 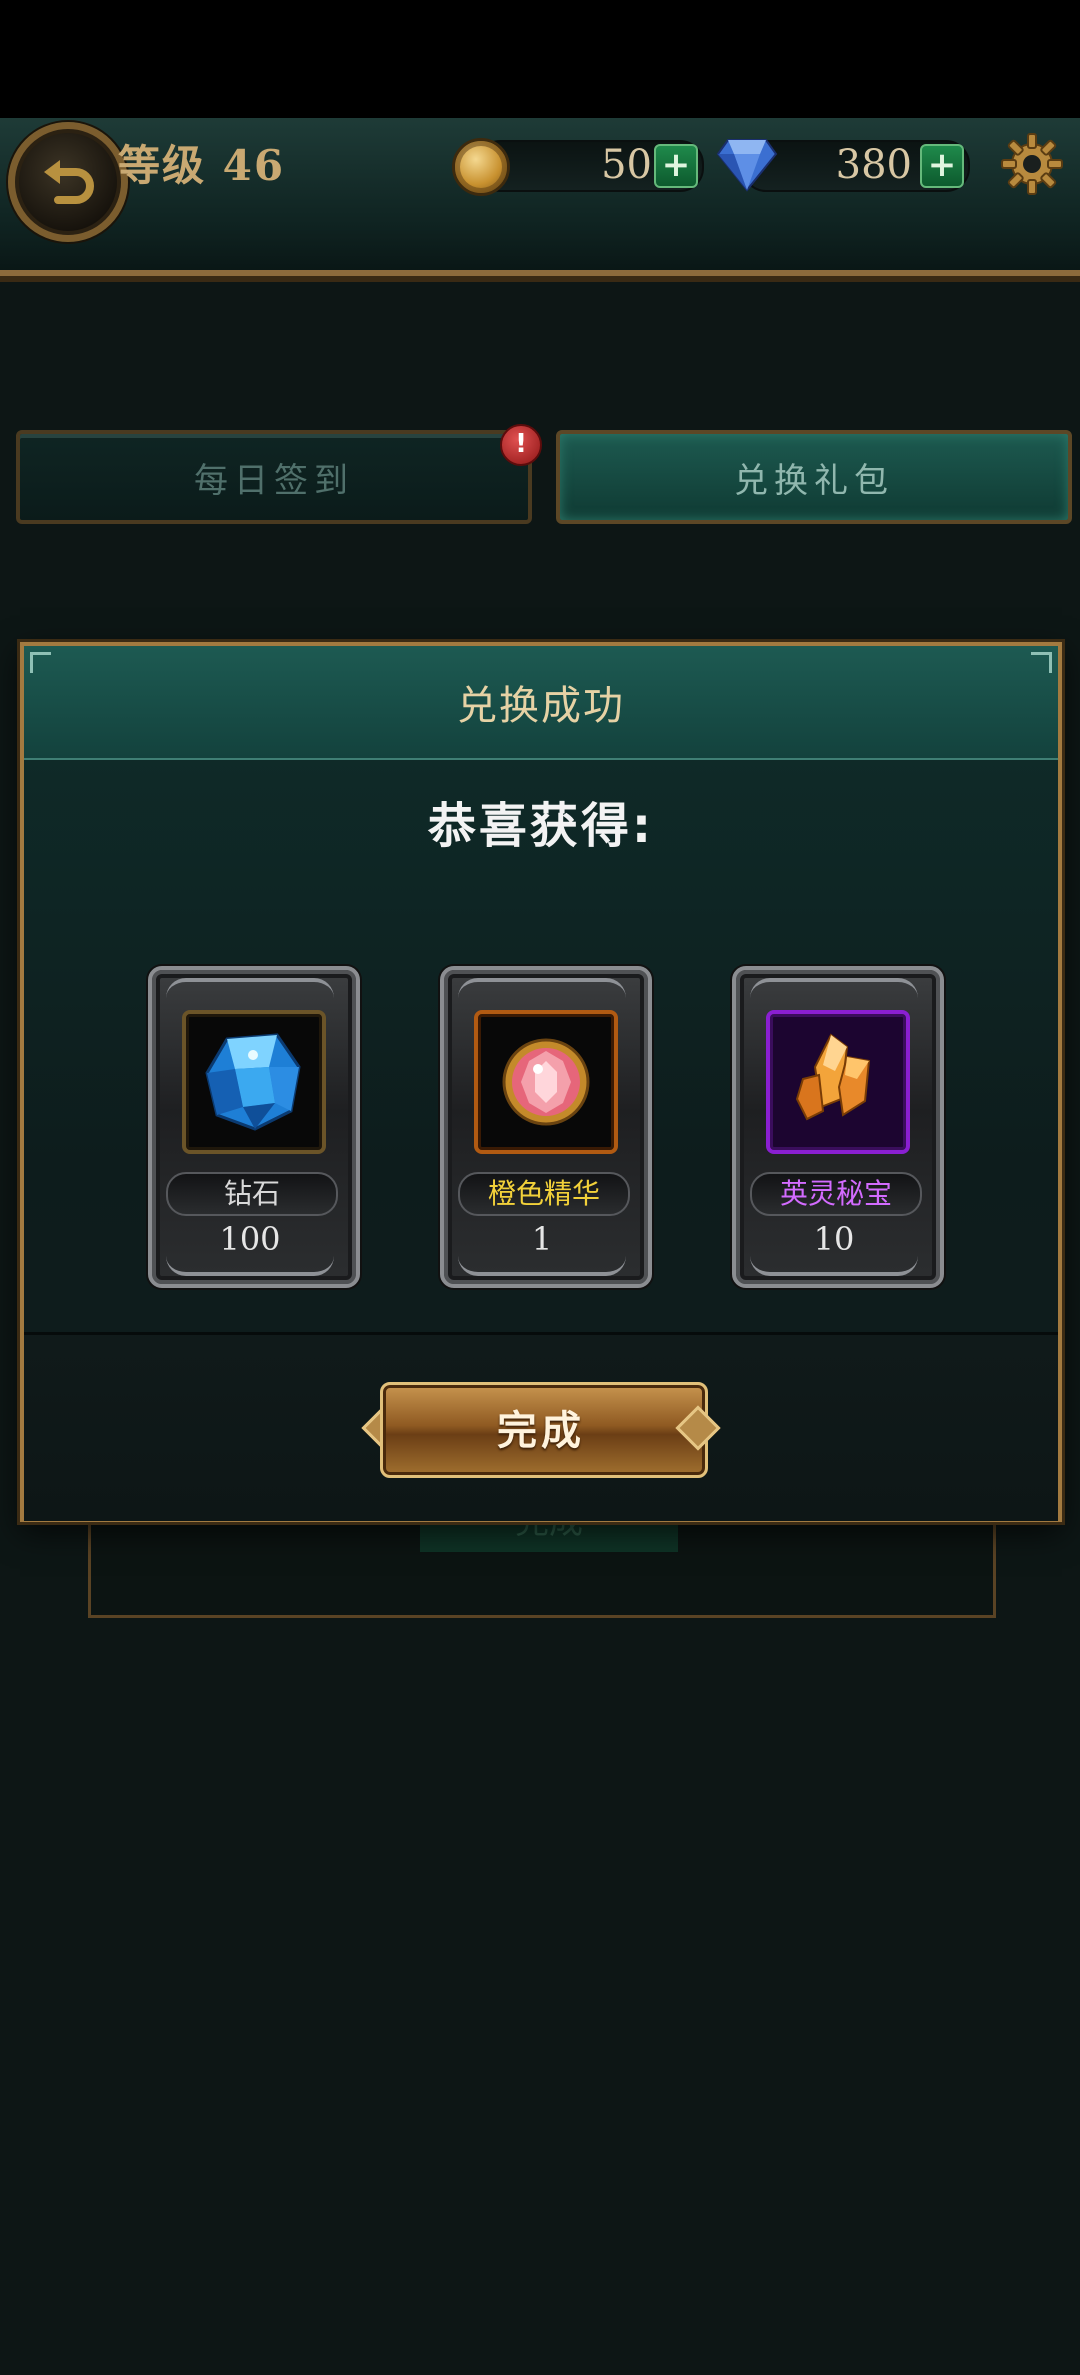 What do you see at coordinates (1032, 164) in the screenshot?
I see `settings-gear-icon` at bounding box center [1032, 164].